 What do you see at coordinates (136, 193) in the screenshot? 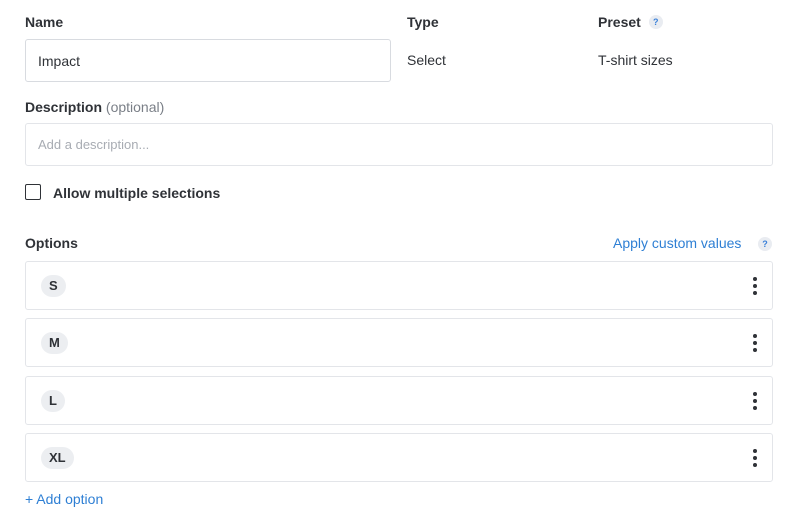
I see `multiple-selections-label: Allow multiple selections` at bounding box center [136, 193].